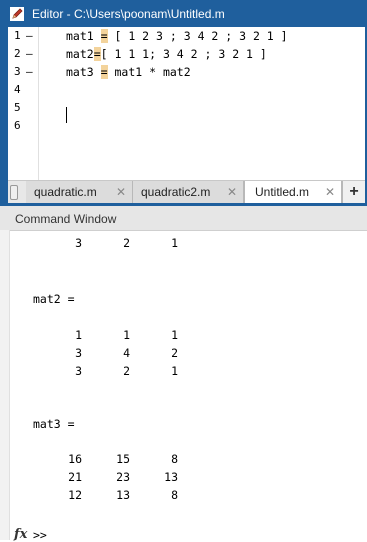  Describe the element at coordinates (54, 424) in the screenshot. I see `mat3-label: mat3 =` at that location.